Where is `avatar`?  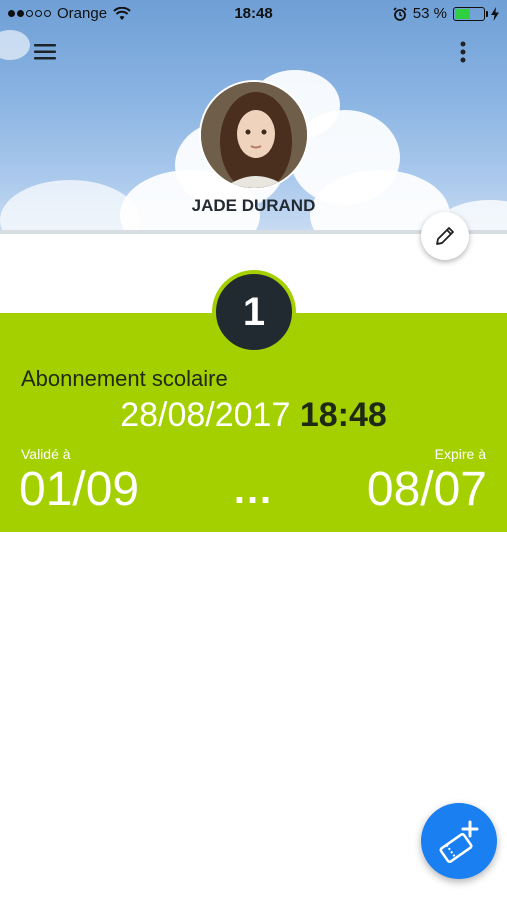
avatar is located at coordinates (254, 135).